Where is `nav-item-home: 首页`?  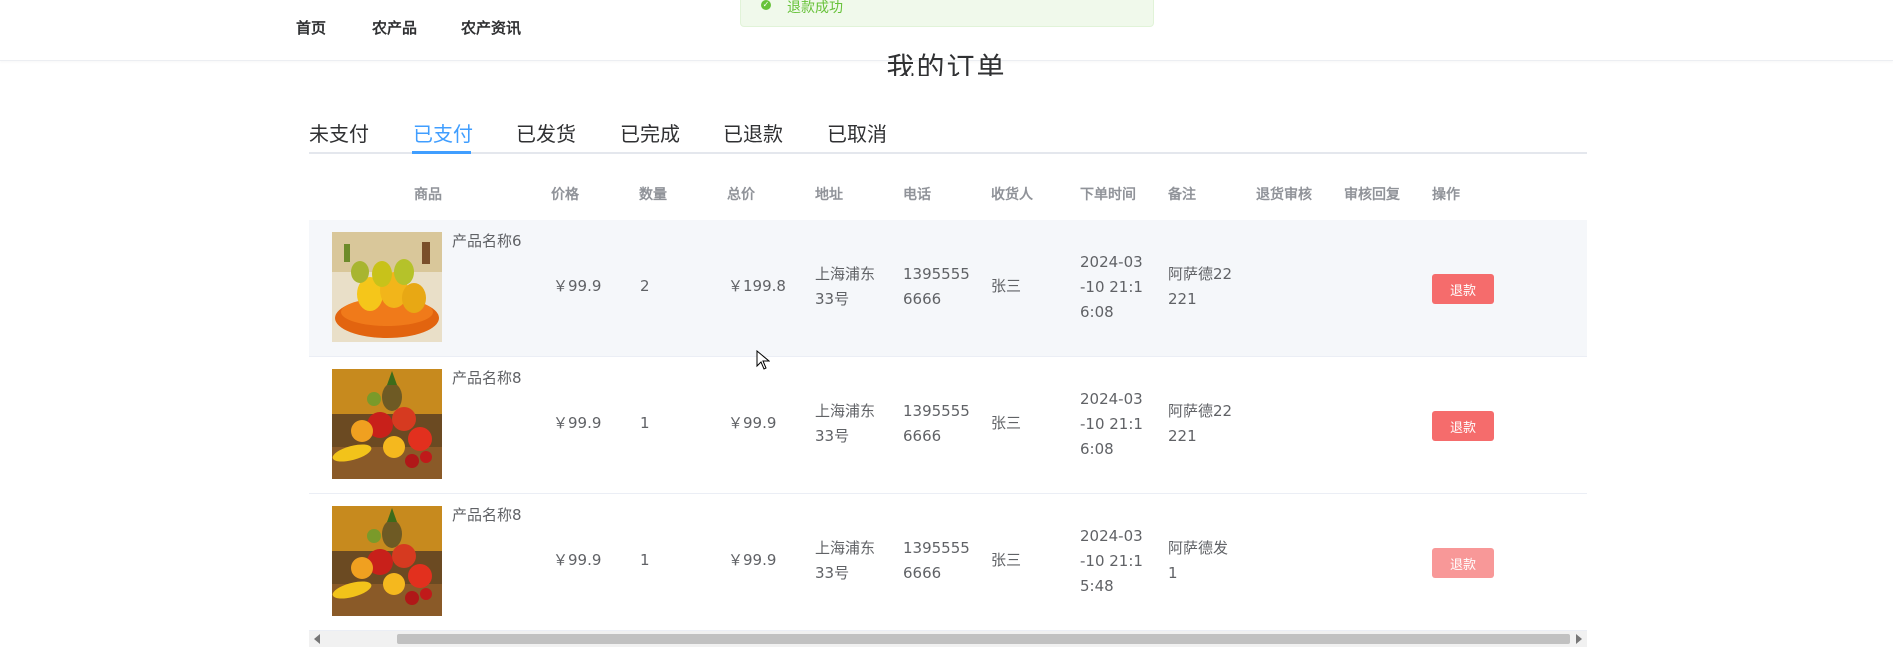
nav-item-home: 首页 is located at coordinates (311, 27).